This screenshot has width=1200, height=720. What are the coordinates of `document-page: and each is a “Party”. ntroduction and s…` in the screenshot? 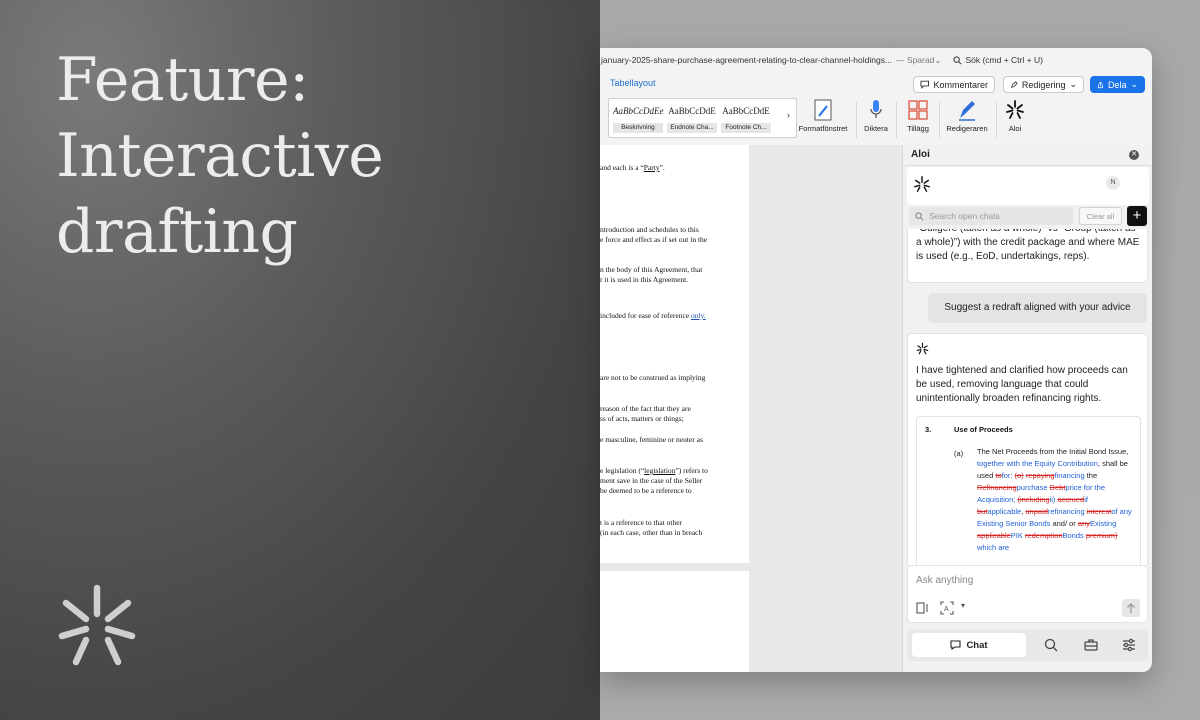 It's located at (674, 354).